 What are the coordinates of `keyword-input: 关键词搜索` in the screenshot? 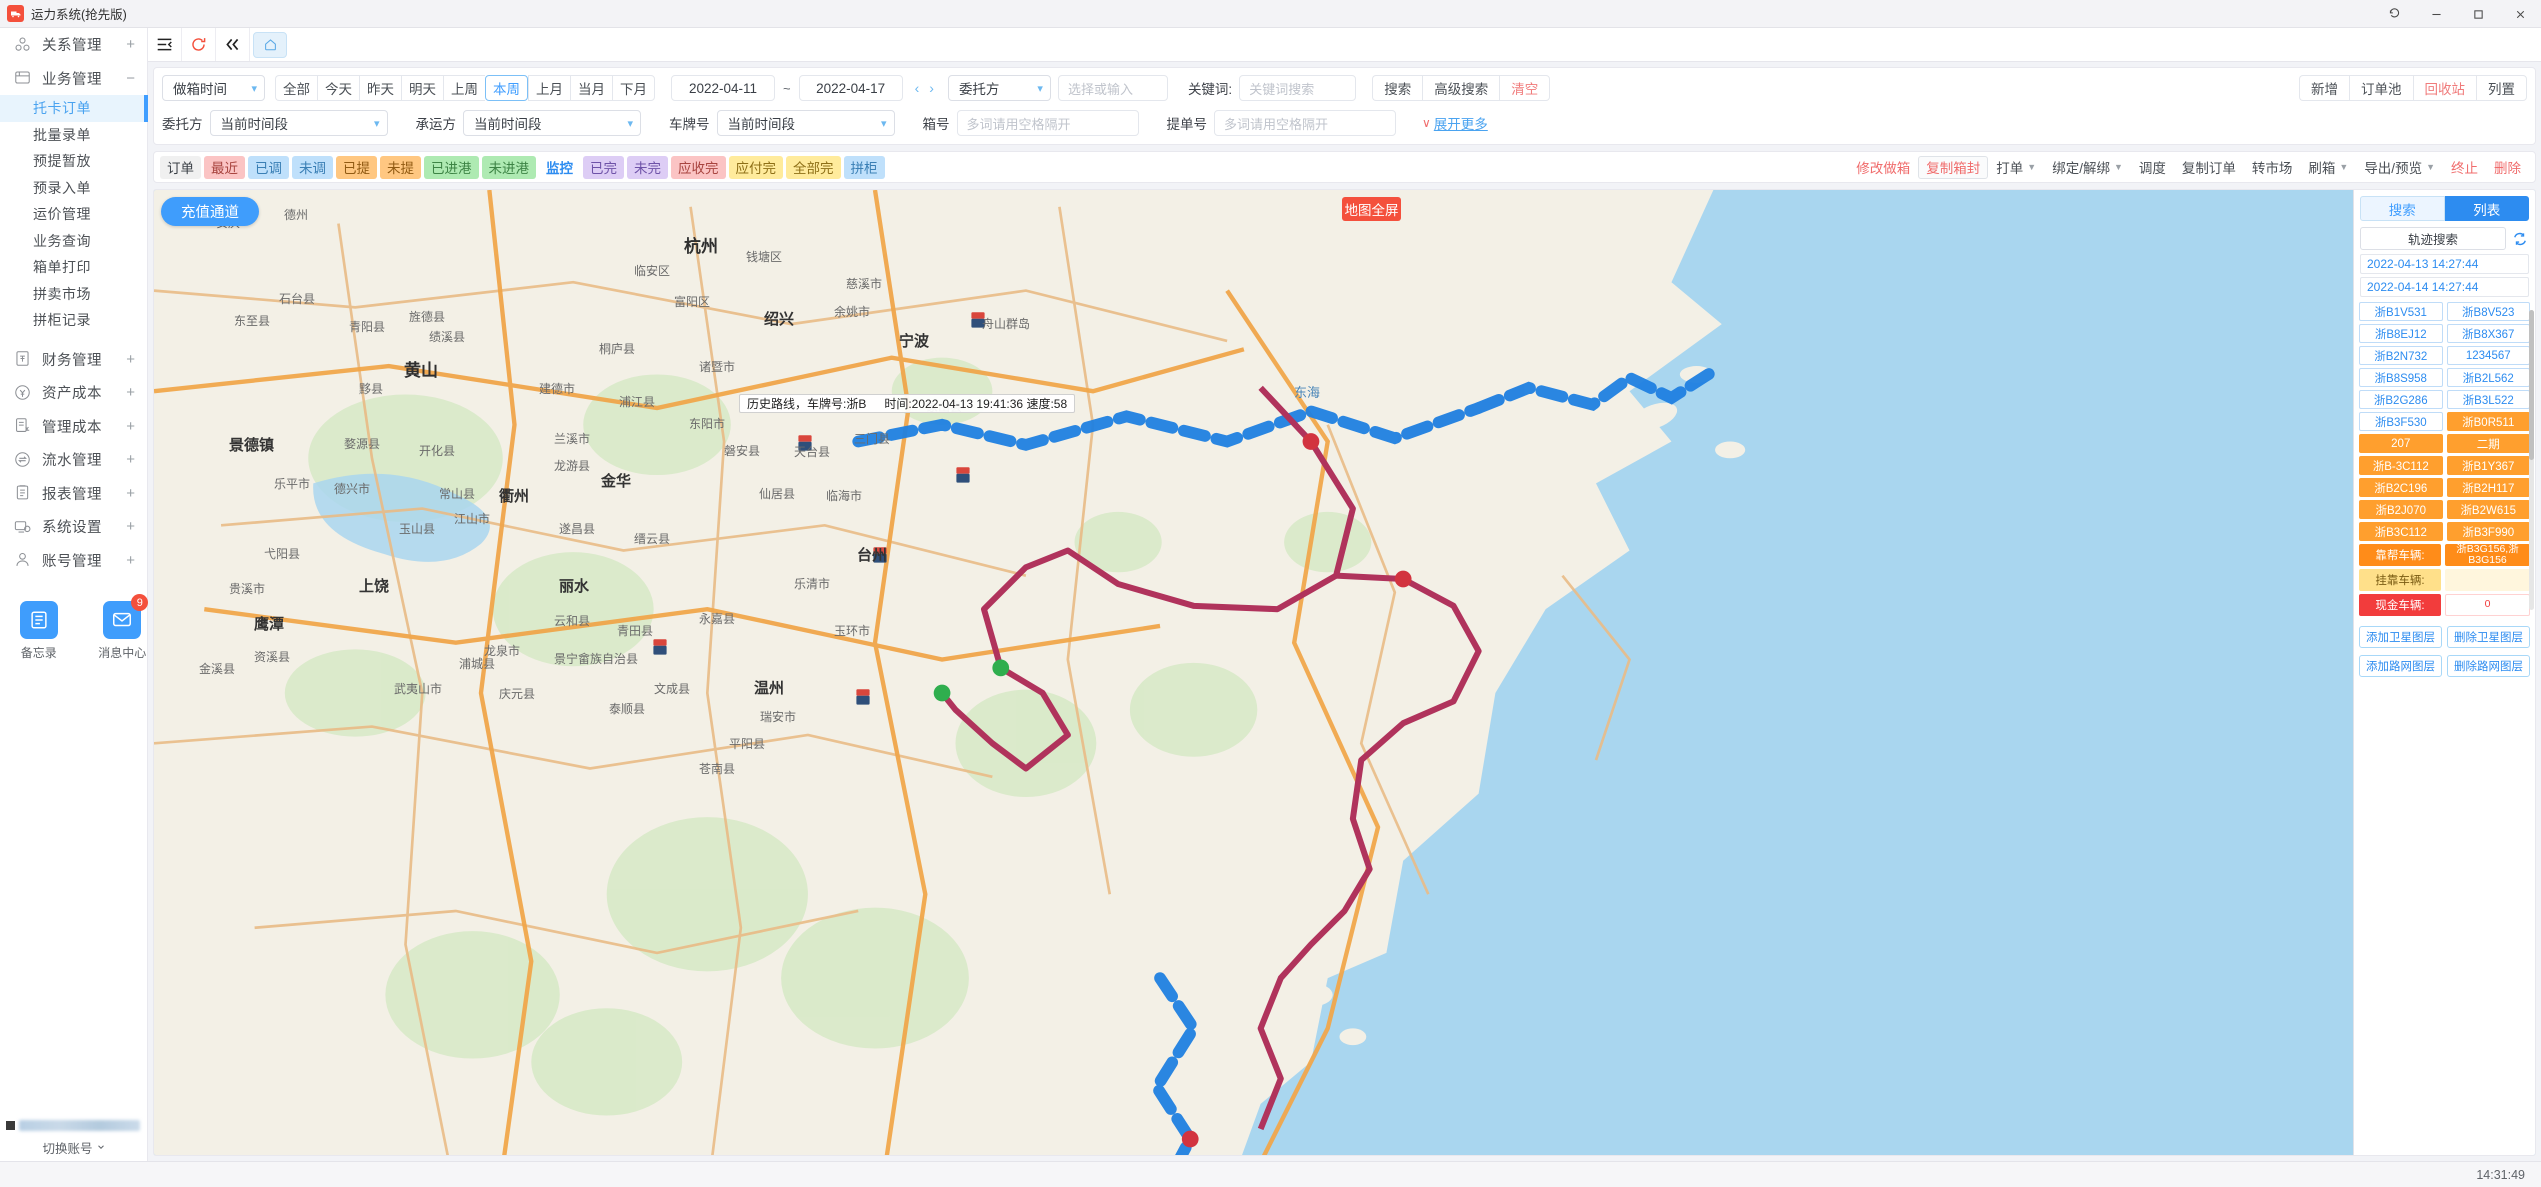 It's located at (1298, 88).